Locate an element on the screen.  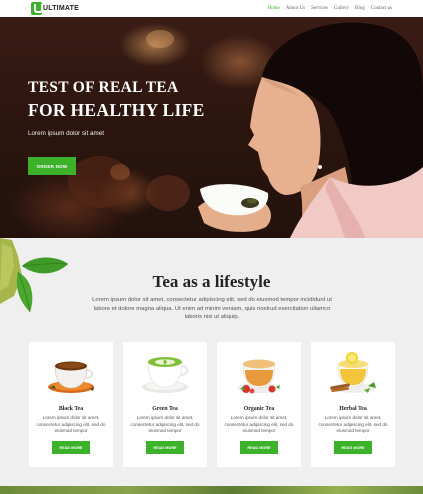
nav-about-us: About Us is located at coordinates (295, 8).